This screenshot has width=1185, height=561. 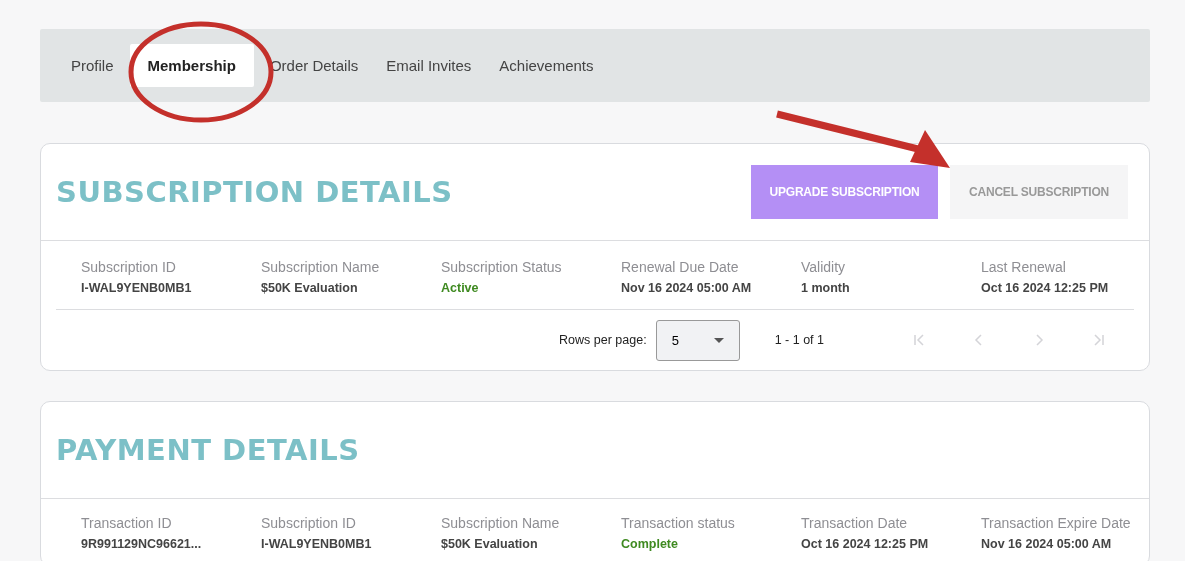 What do you see at coordinates (429, 65) in the screenshot?
I see `tab: Email Invites` at bounding box center [429, 65].